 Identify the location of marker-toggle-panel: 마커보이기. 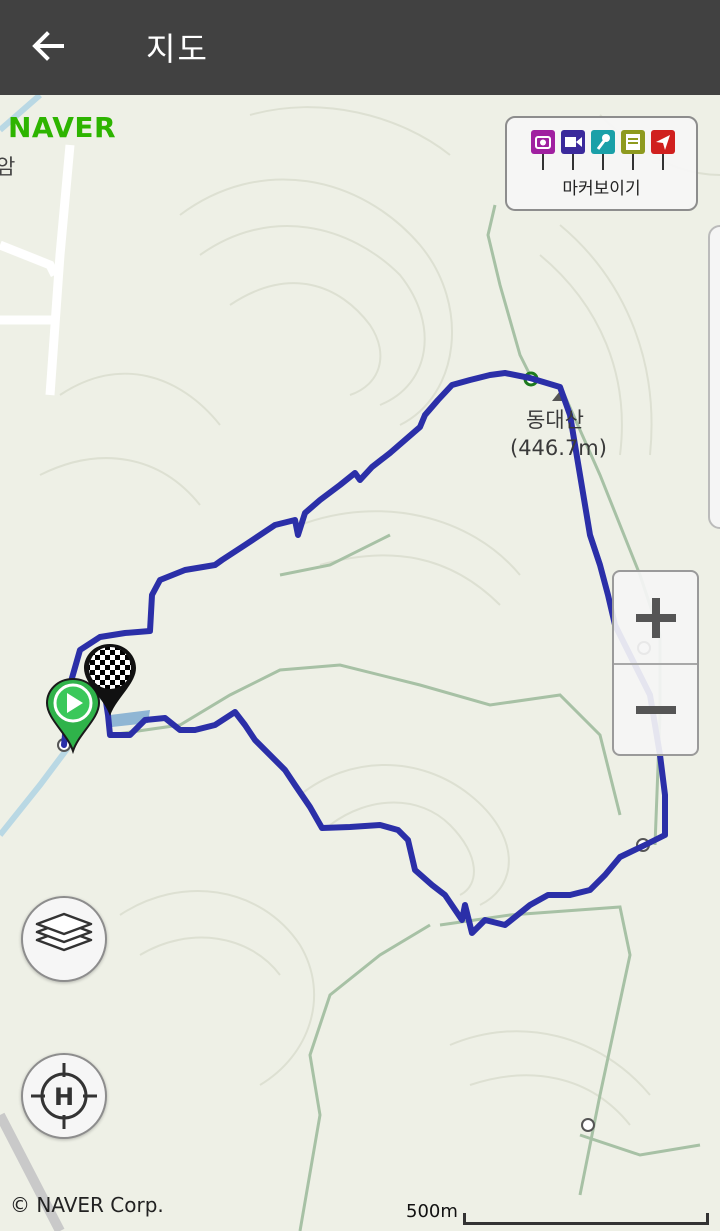
(601, 163).